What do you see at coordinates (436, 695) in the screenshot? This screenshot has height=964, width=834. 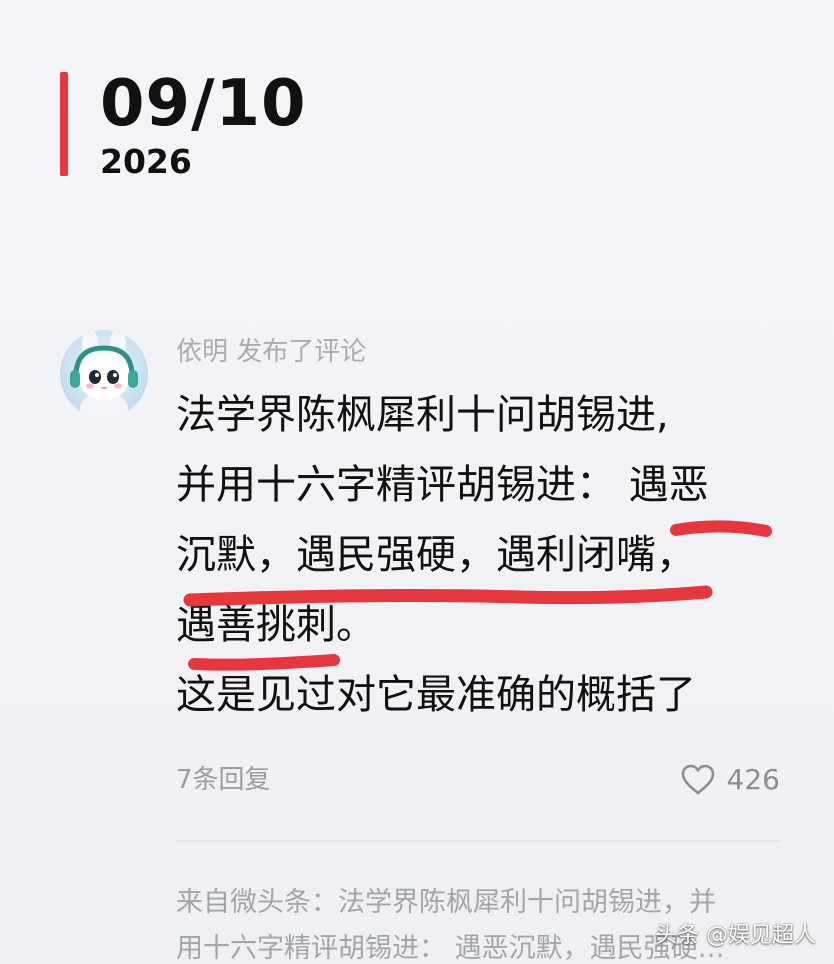 I see `comment-line-5: 这是见过对它最准确的概括了` at bounding box center [436, 695].